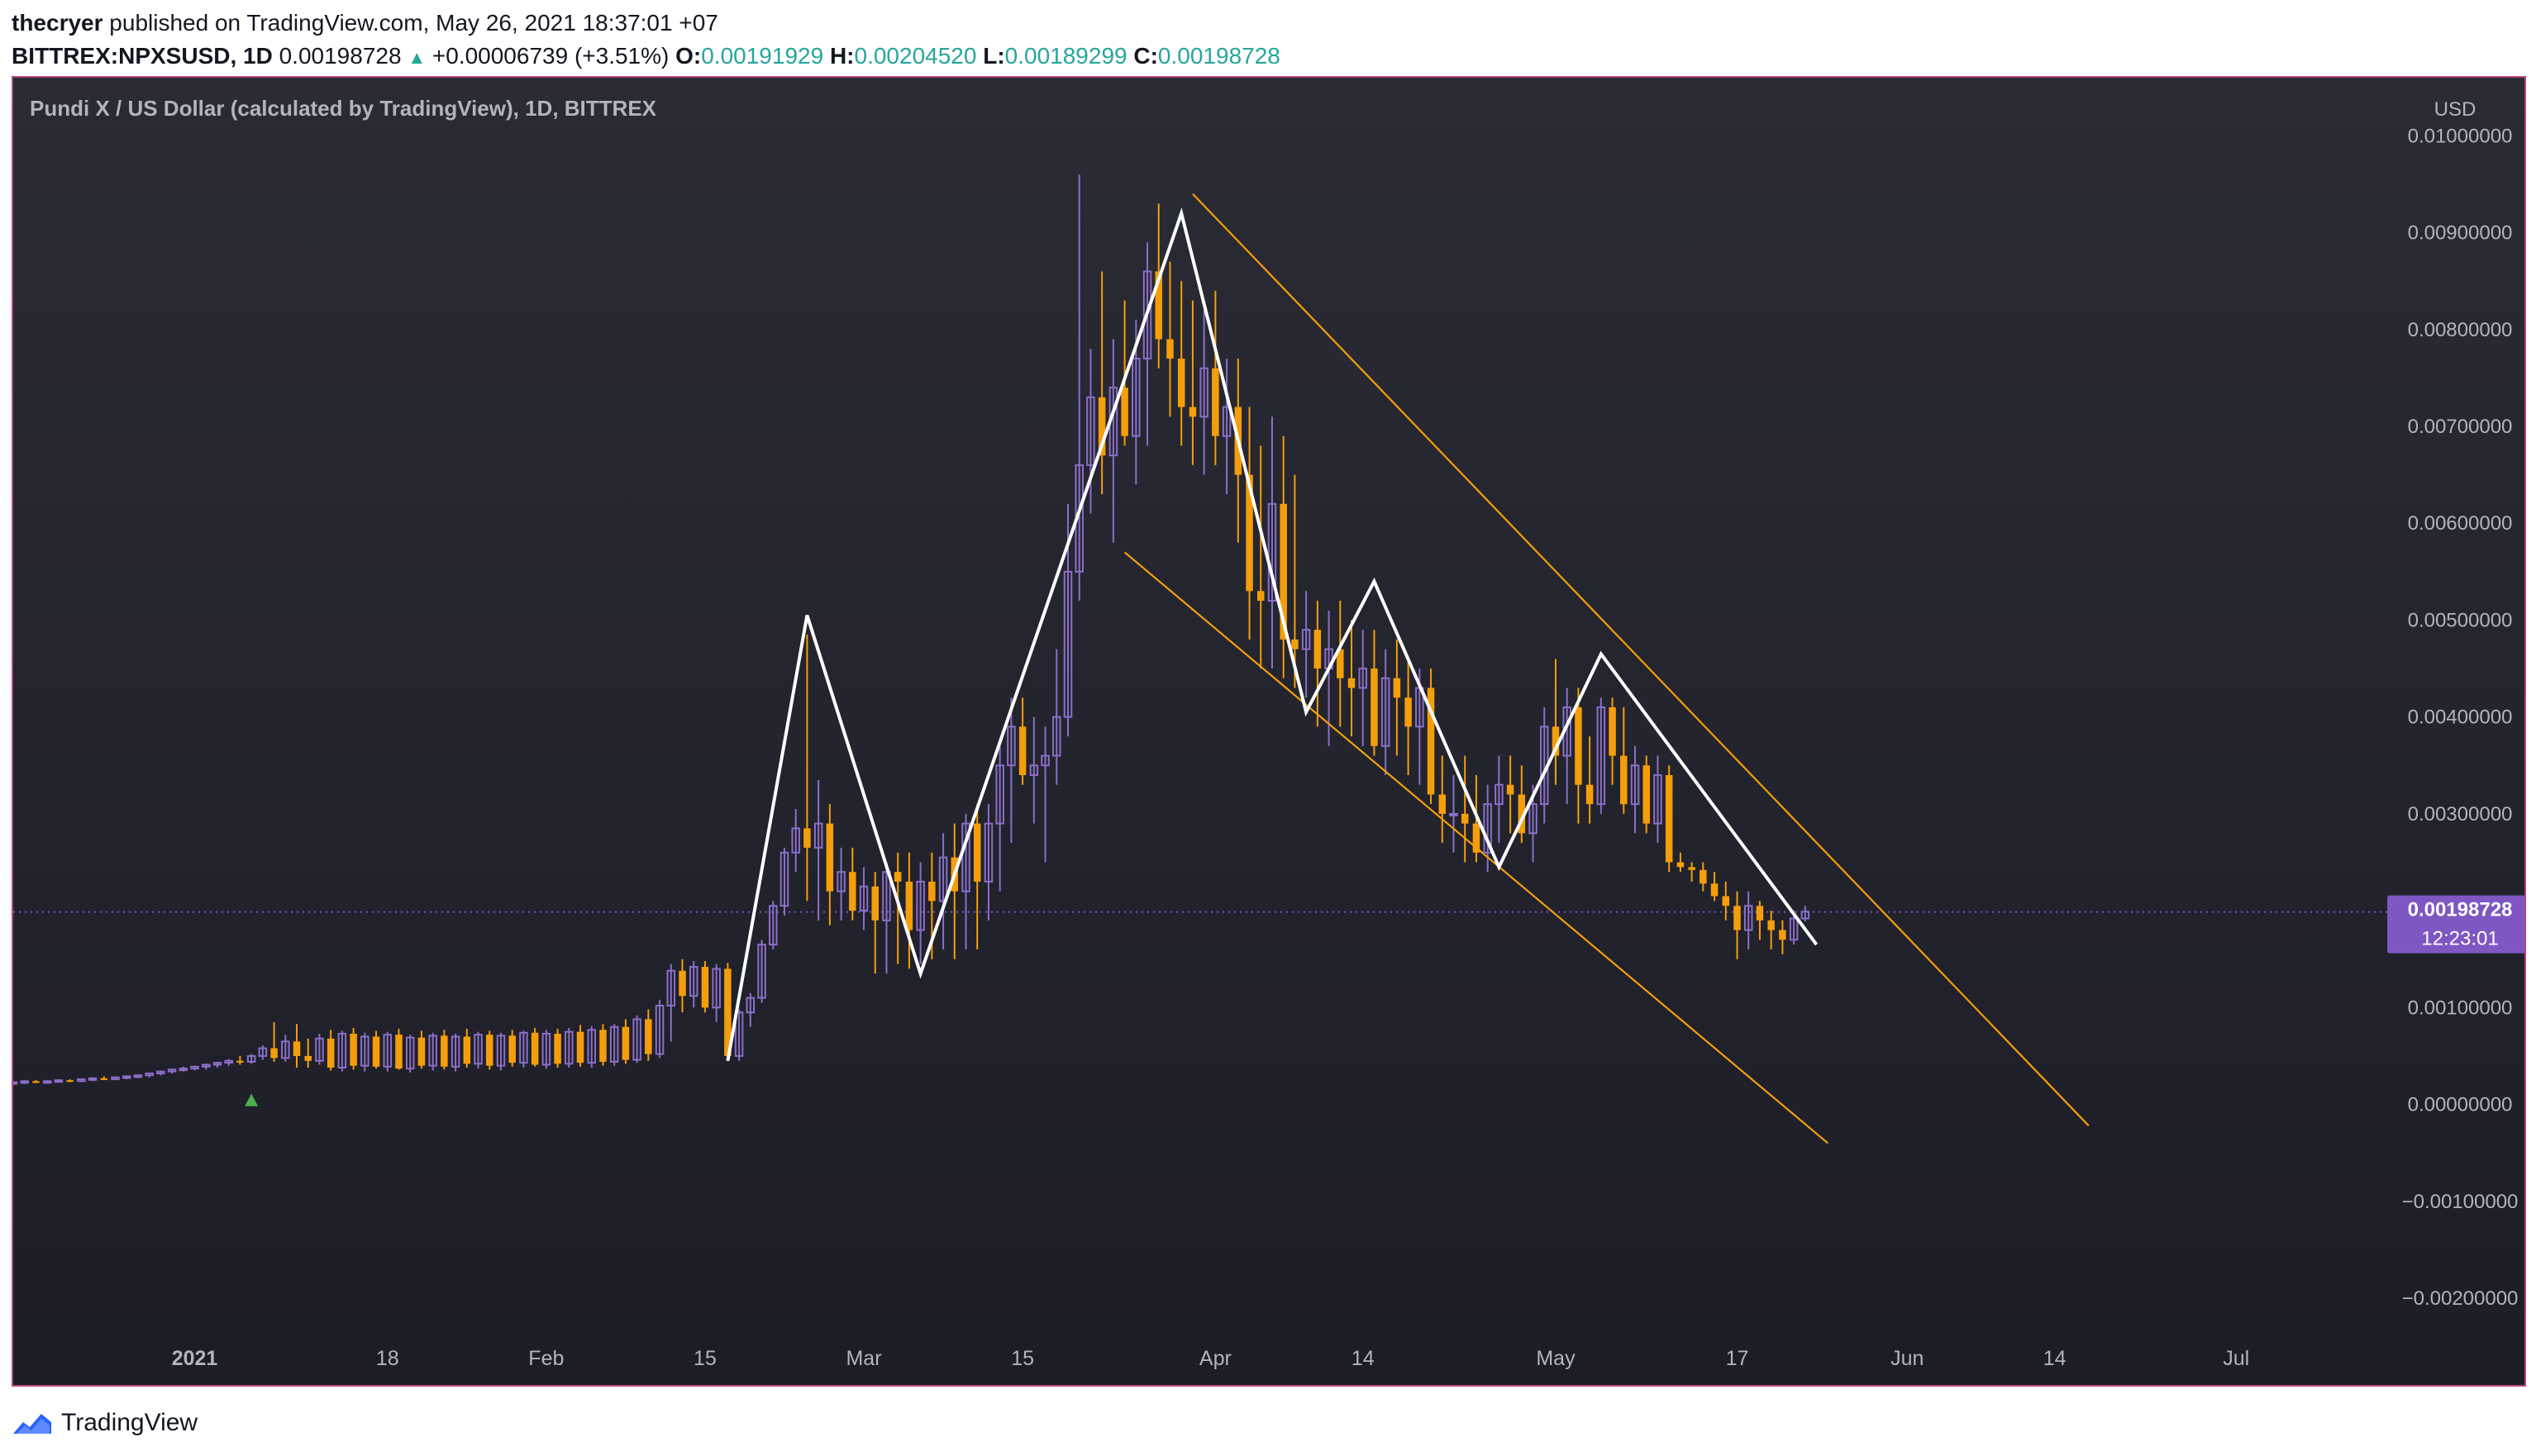 This screenshot has width=2541, height=1456. What do you see at coordinates (195, 1358) in the screenshot?
I see `x-tick-label: 2021` at bounding box center [195, 1358].